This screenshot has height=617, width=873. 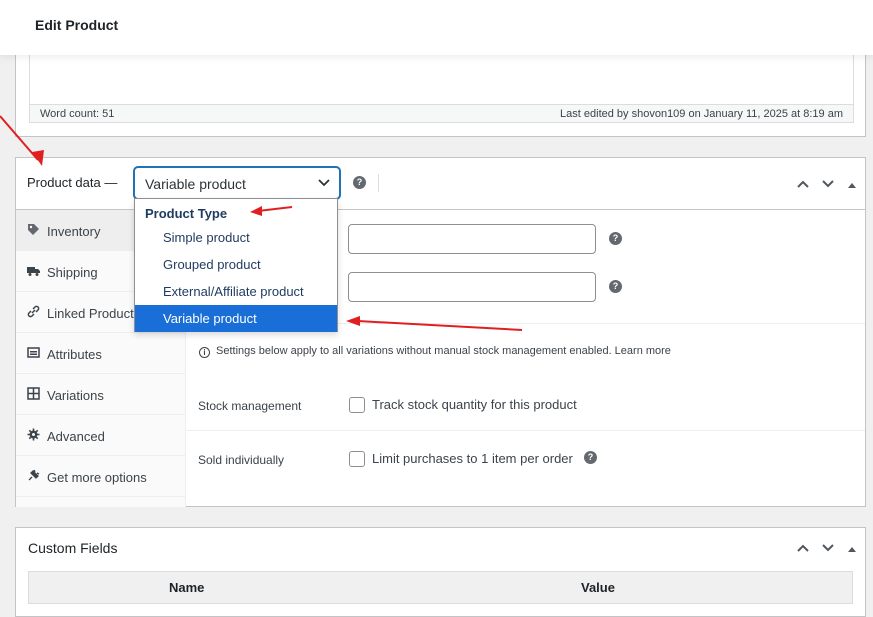 What do you see at coordinates (33, 271) in the screenshot?
I see `truck-icon` at bounding box center [33, 271].